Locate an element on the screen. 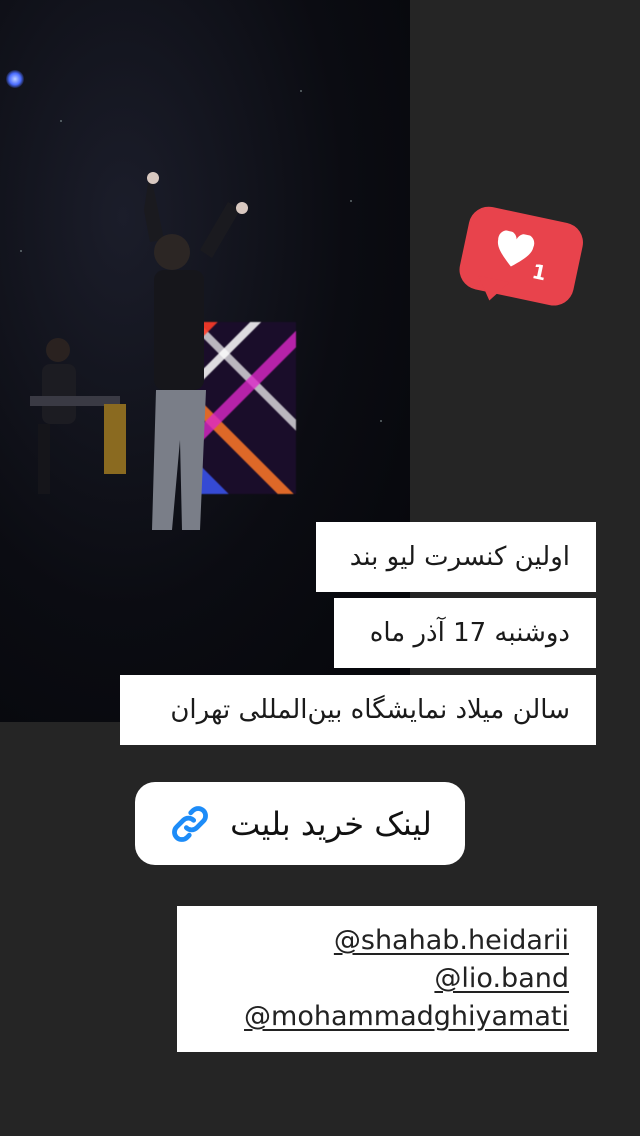 The height and width of the screenshot is (1136, 640). performer-figure is located at coordinates (196, 350).